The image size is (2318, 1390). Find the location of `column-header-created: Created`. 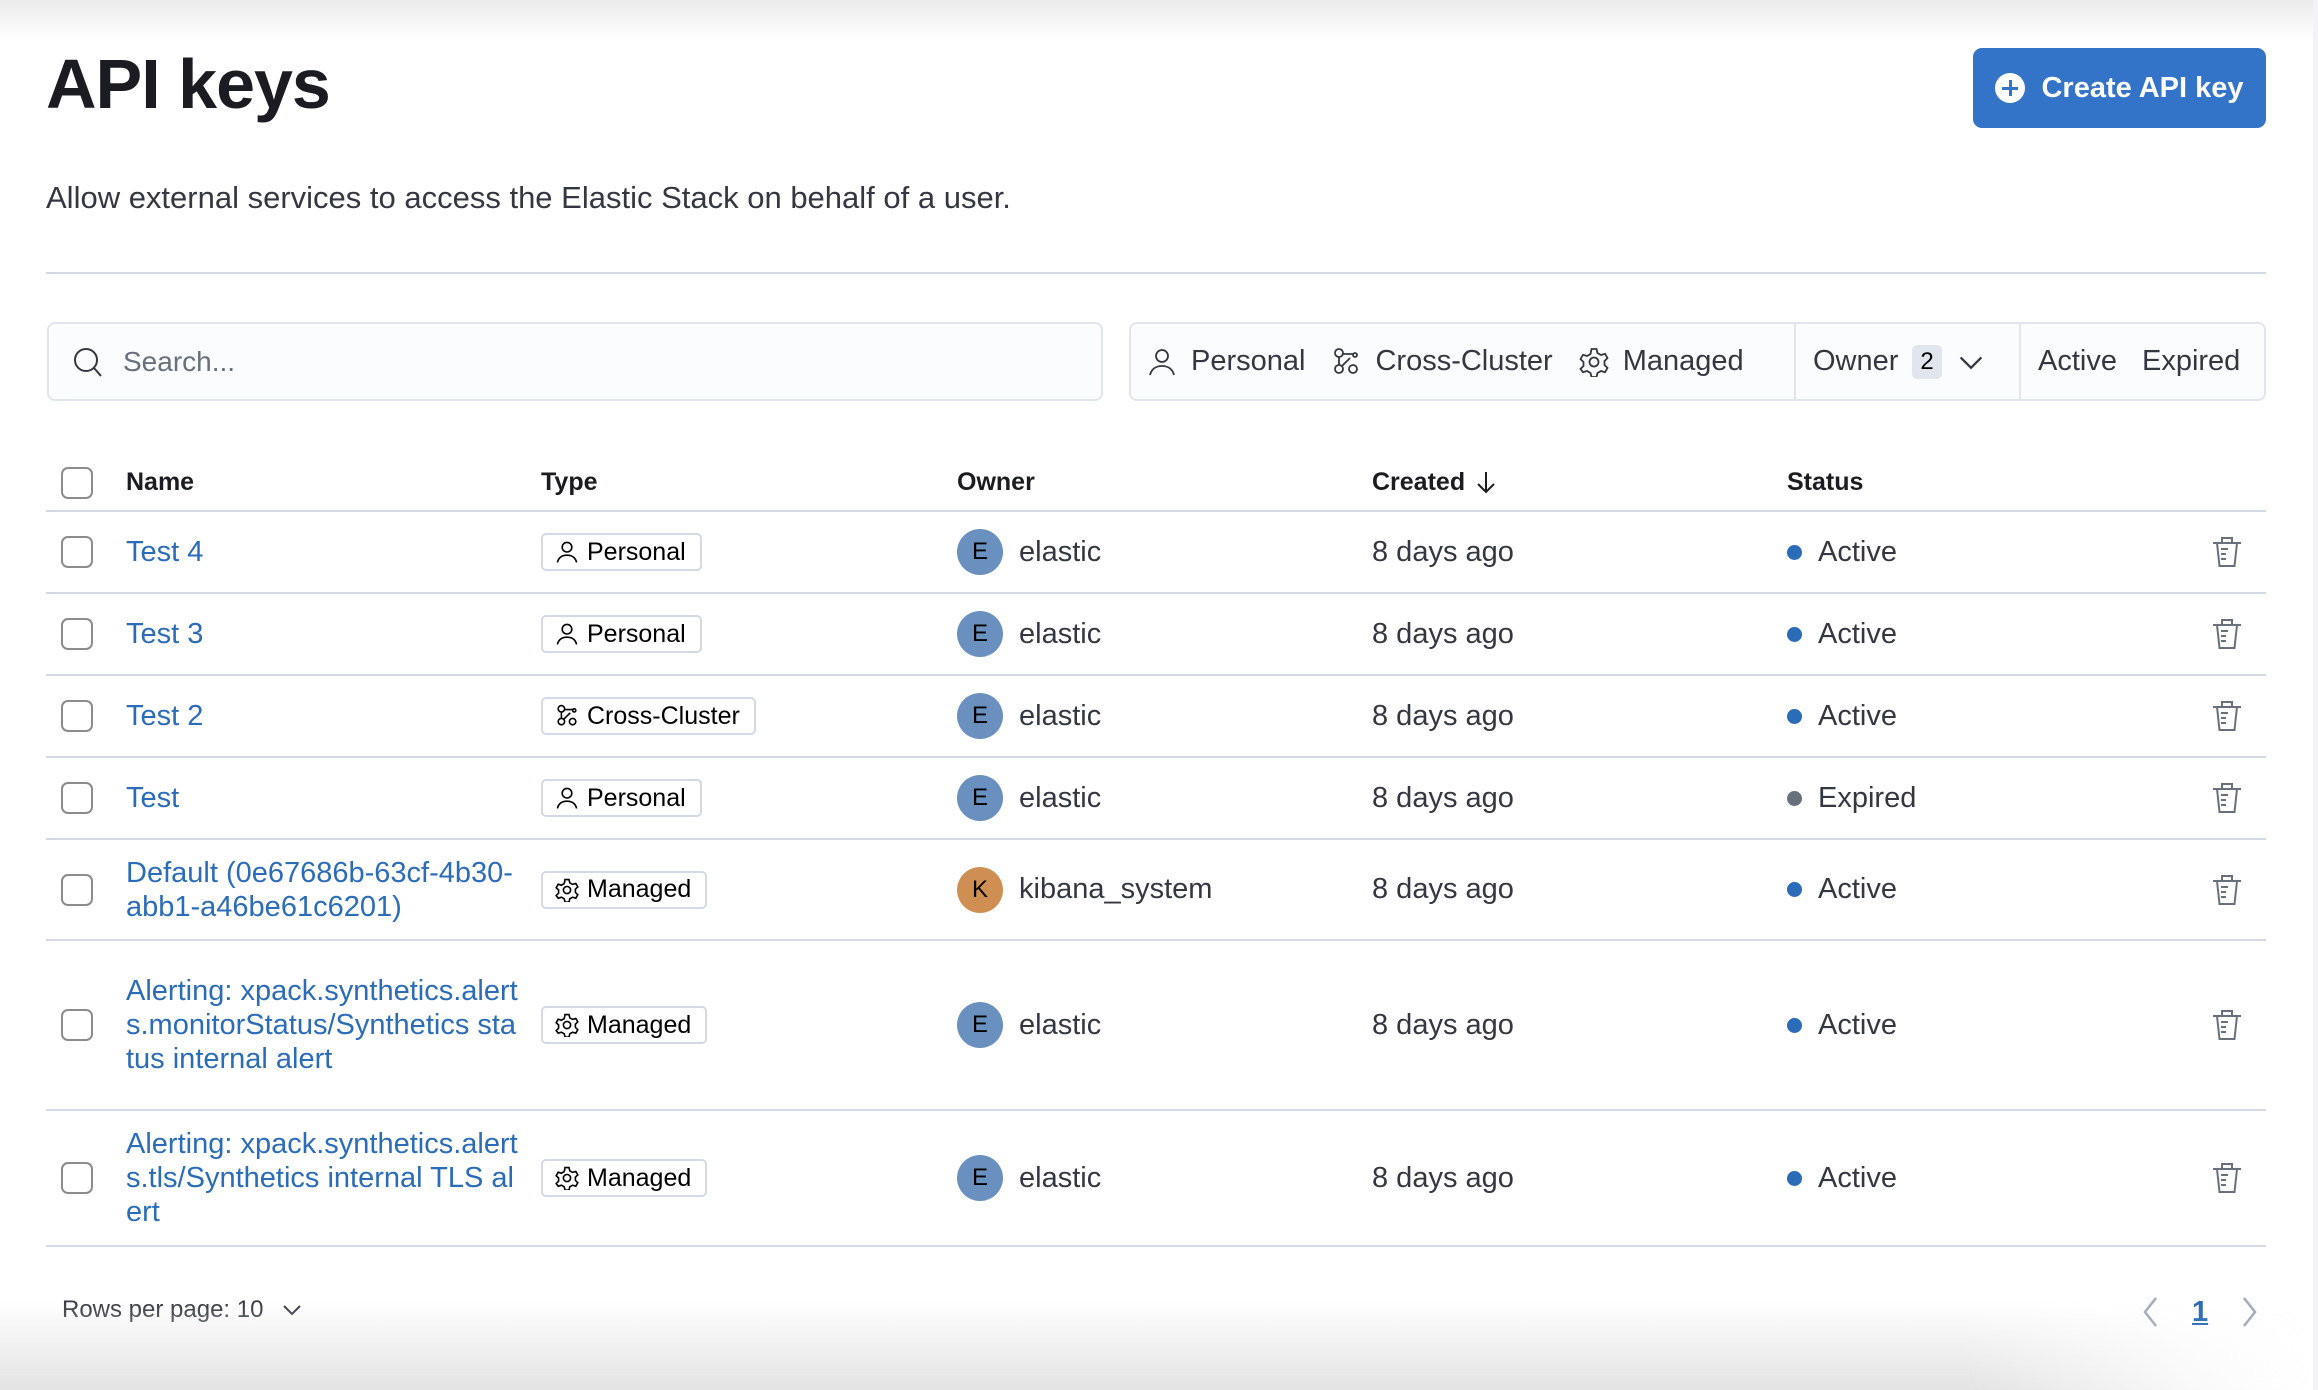

column-header-created: Created is located at coordinates (1434, 482).